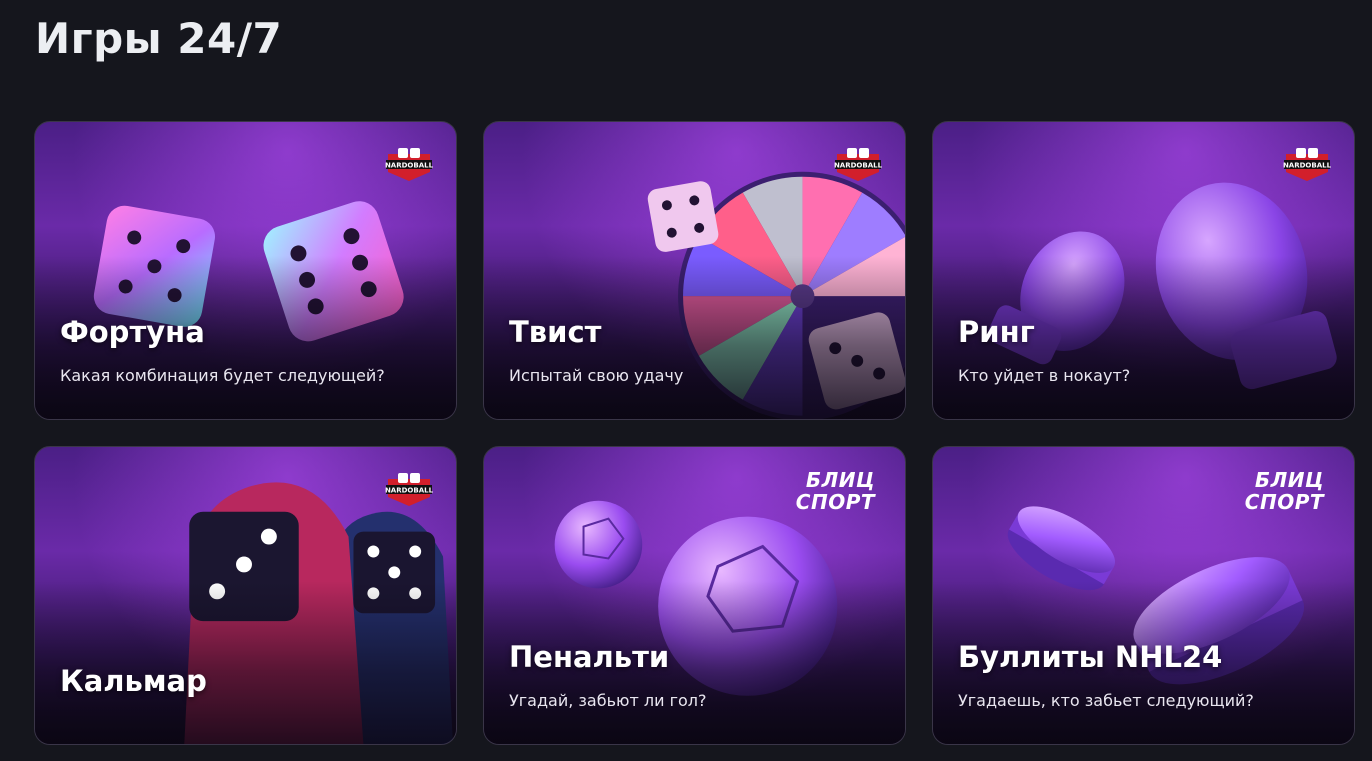 The image size is (1372, 761). What do you see at coordinates (1106, 700) in the screenshot?
I see `game-description: Угадаешь, кто забьет следующий?` at bounding box center [1106, 700].